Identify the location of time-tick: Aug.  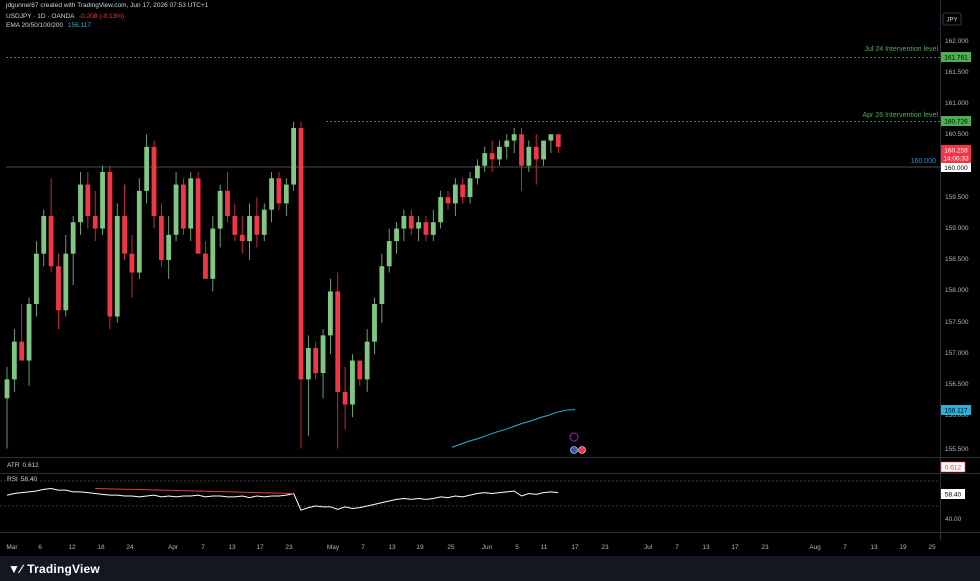
(815, 547).